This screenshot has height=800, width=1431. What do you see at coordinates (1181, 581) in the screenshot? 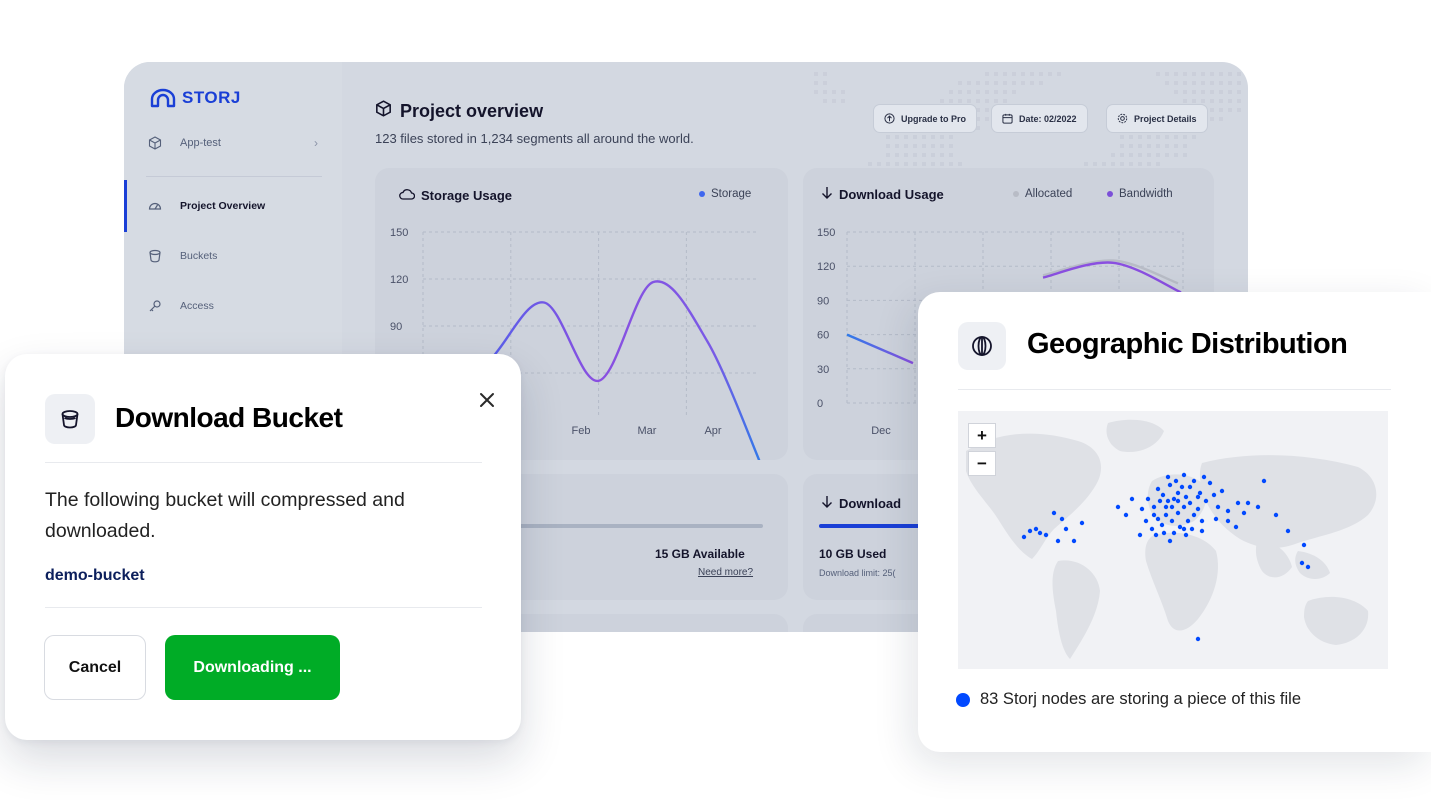
I see `map-land-africa` at bounding box center [1181, 581].